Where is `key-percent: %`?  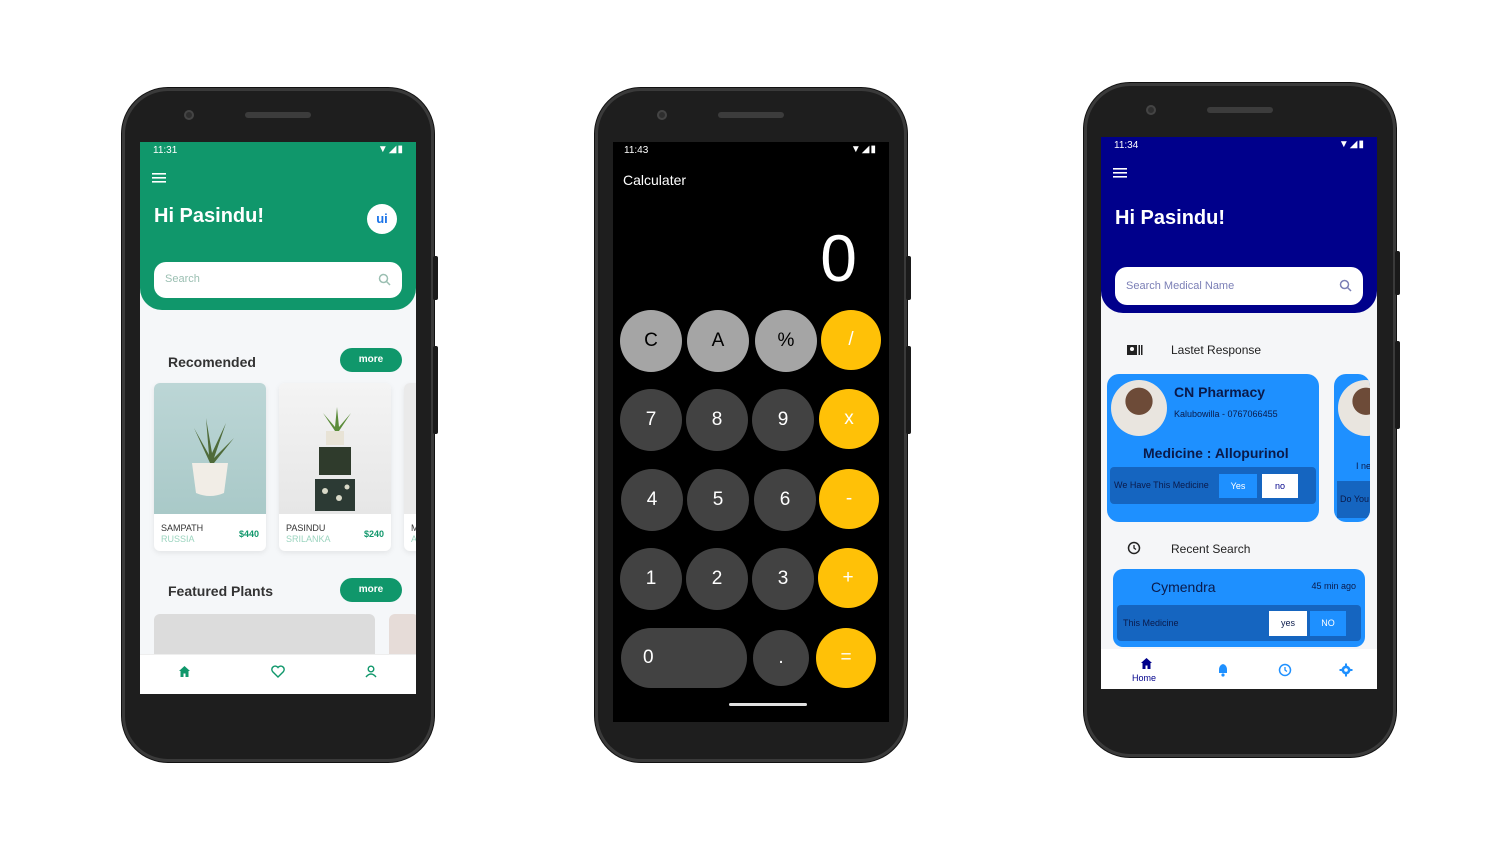 key-percent: % is located at coordinates (786, 341).